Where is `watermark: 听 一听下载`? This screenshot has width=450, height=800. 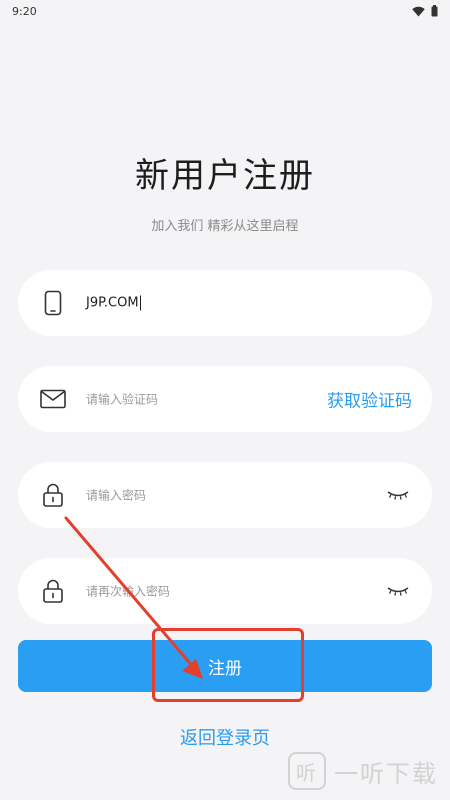 watermark: 听 一听下载 is located at coordinates (363, 771).